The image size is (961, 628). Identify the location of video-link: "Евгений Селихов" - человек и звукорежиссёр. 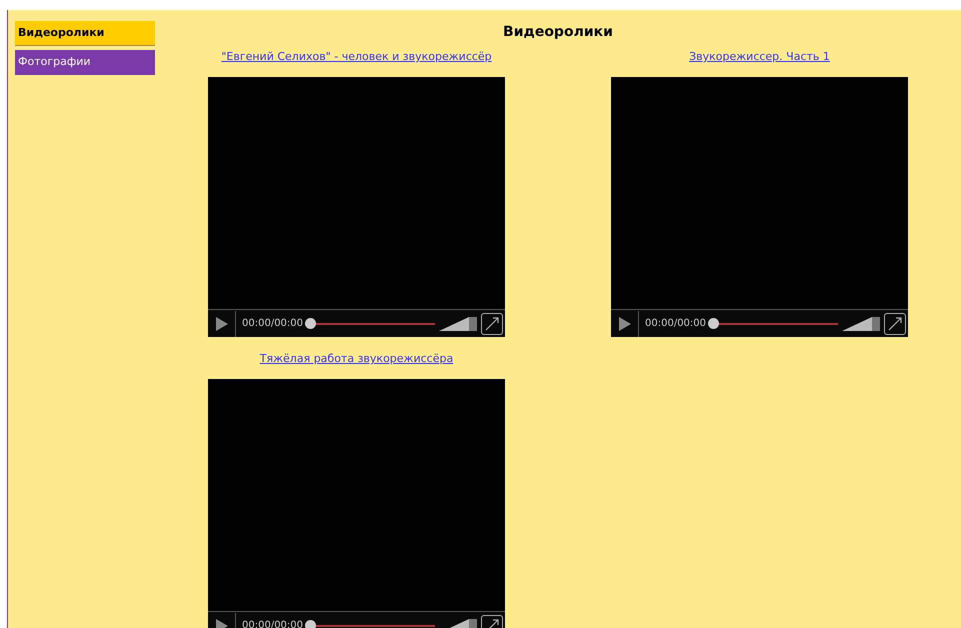
(356, 59).